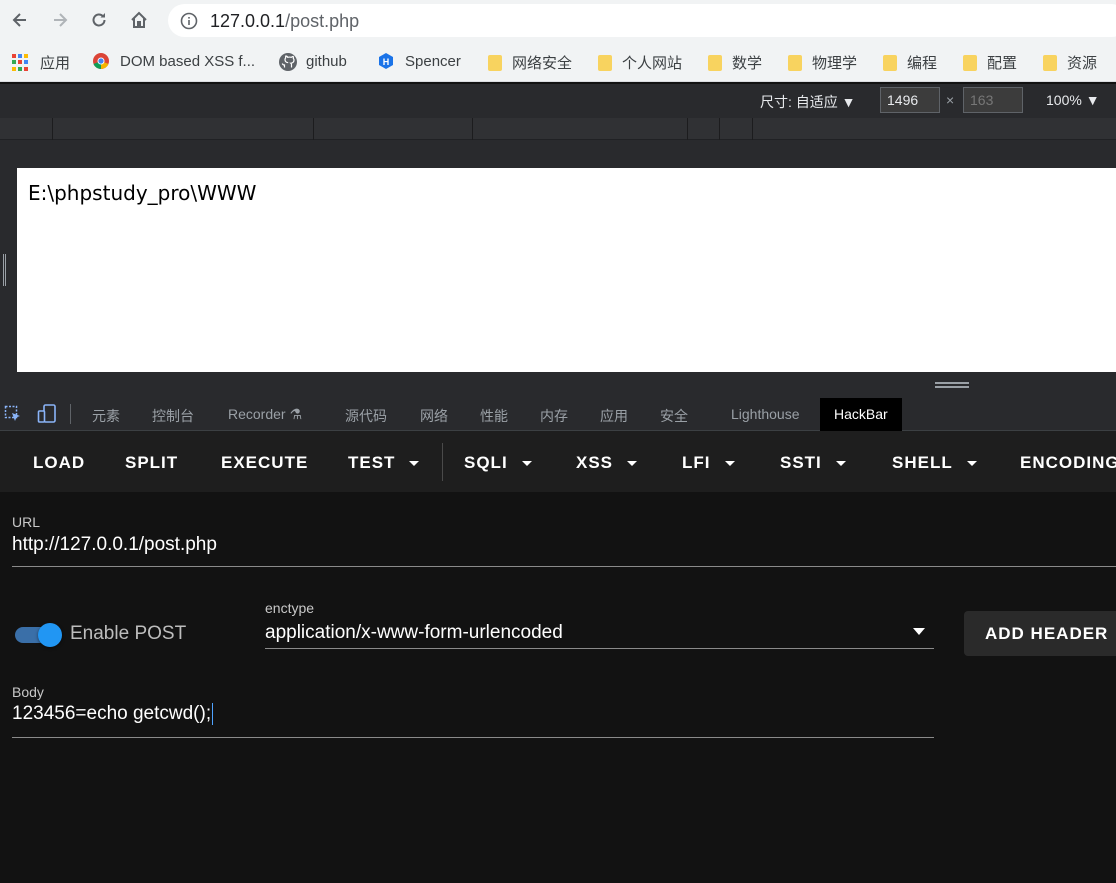  I want to click on bookmark-folder-programming: 编程, so click(910, 62).